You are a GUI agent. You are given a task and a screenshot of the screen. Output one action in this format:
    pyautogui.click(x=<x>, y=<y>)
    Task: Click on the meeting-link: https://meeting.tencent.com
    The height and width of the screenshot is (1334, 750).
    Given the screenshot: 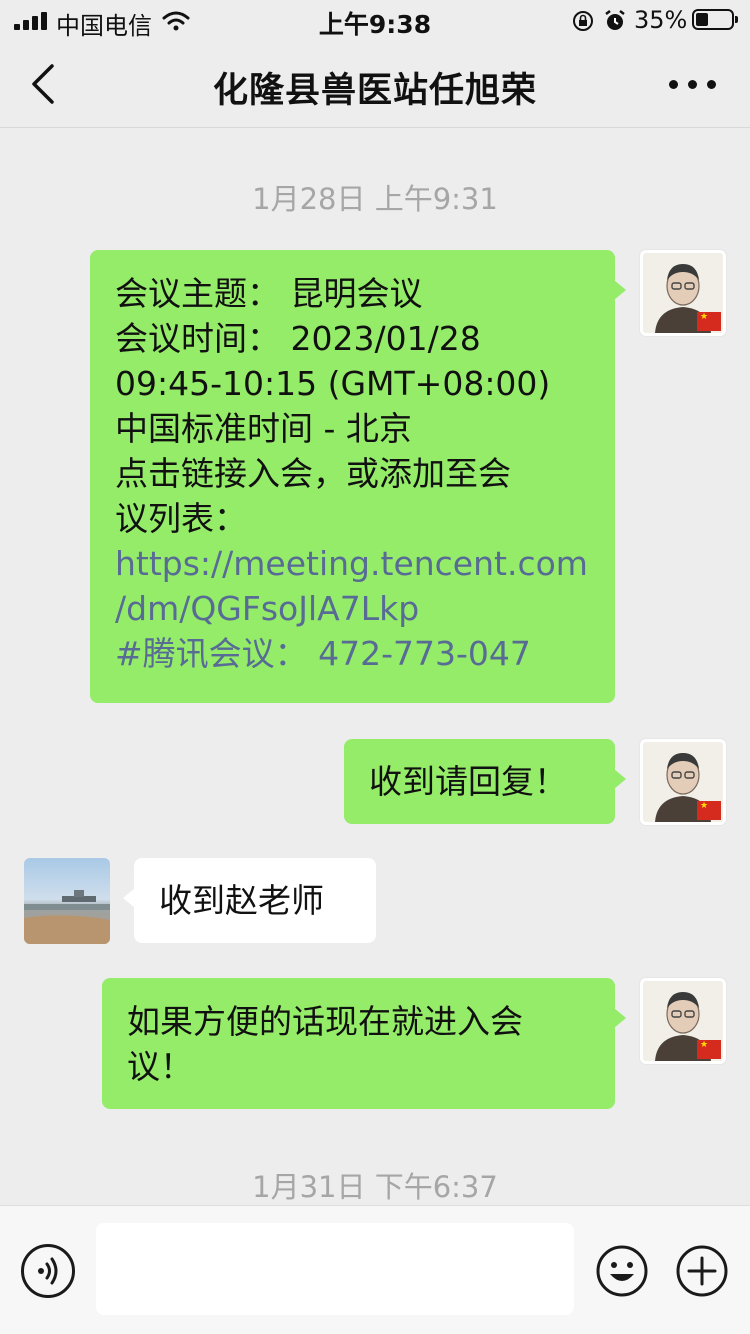 What is the action you would take?
    pyautogui.click(x=365, y=563)
    